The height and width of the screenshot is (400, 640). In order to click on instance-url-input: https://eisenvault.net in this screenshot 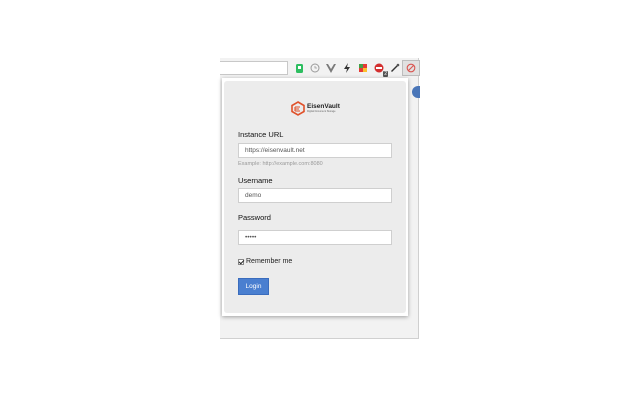, I will do `click(315, 150)`.